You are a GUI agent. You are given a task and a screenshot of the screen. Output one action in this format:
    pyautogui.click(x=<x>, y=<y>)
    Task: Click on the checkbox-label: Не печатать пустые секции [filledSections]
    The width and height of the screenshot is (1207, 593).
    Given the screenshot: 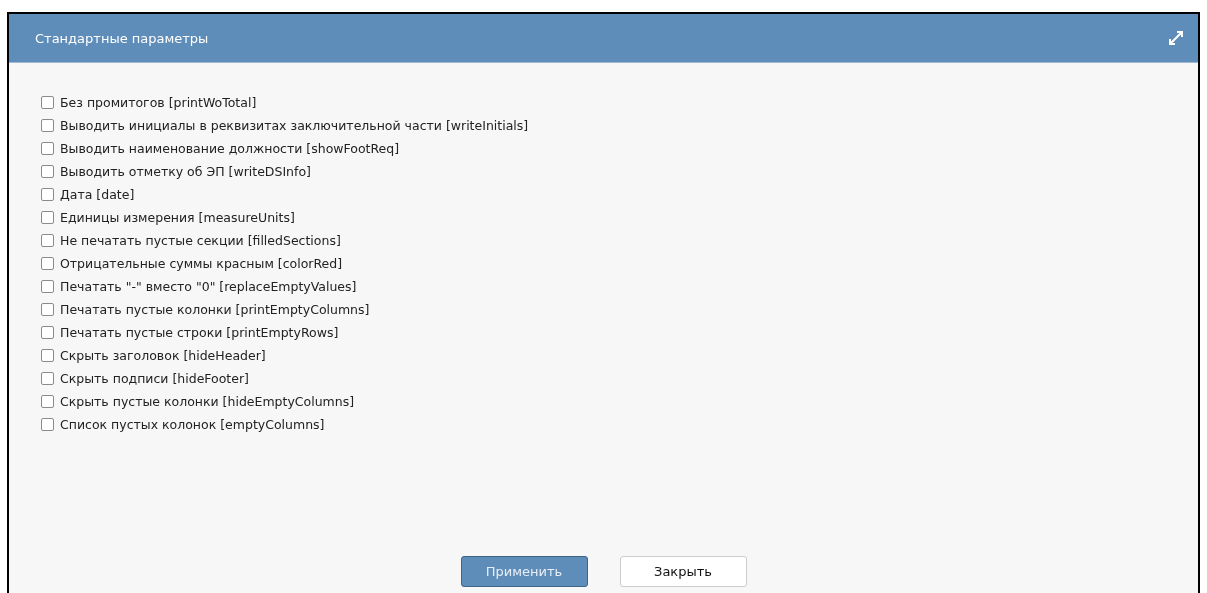 What is the action you would take?
    pyautogui.click(x=200, y=240)
    